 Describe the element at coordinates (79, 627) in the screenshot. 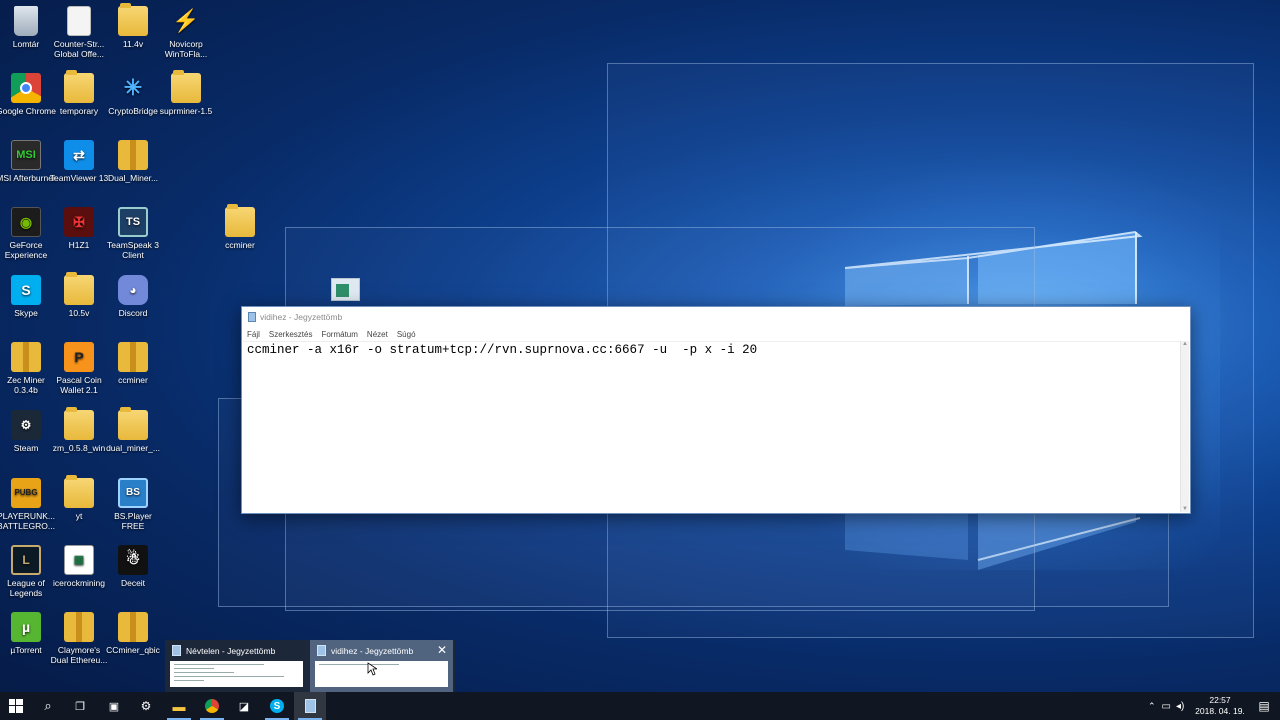

I see `zip-folder-icon` at that location.